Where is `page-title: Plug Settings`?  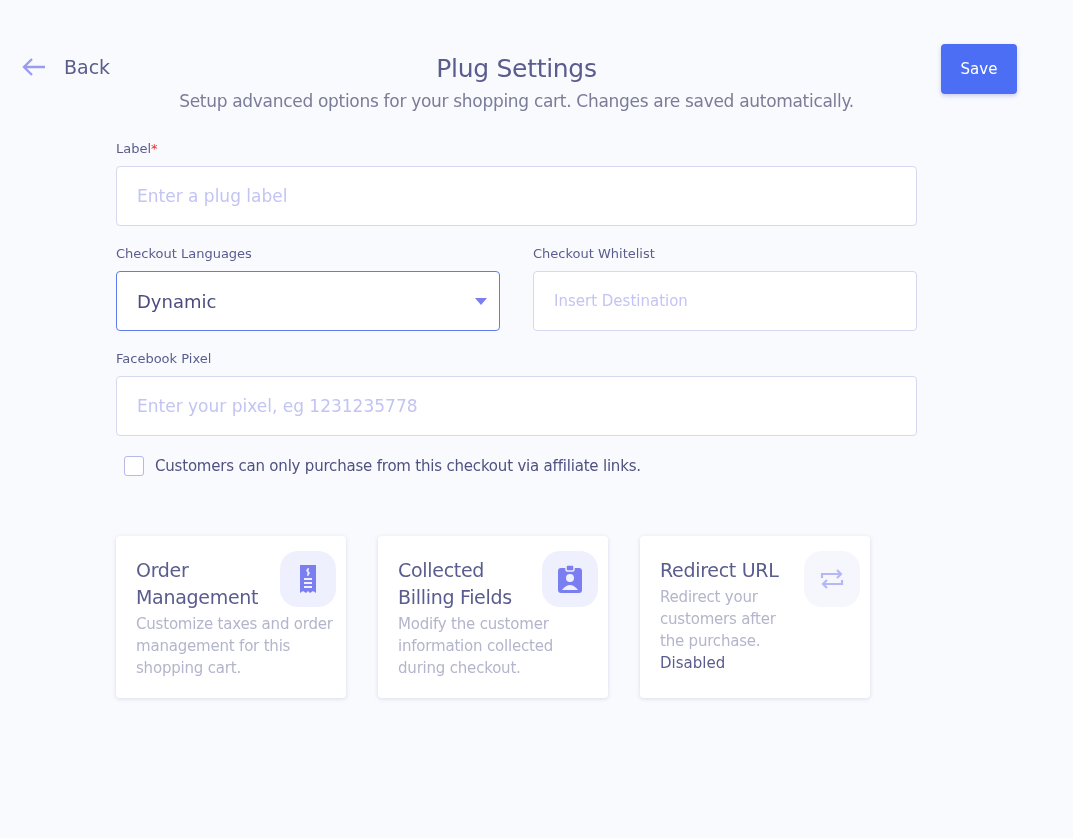 page-title: Plug Settings is located at coordinates (516, 68).